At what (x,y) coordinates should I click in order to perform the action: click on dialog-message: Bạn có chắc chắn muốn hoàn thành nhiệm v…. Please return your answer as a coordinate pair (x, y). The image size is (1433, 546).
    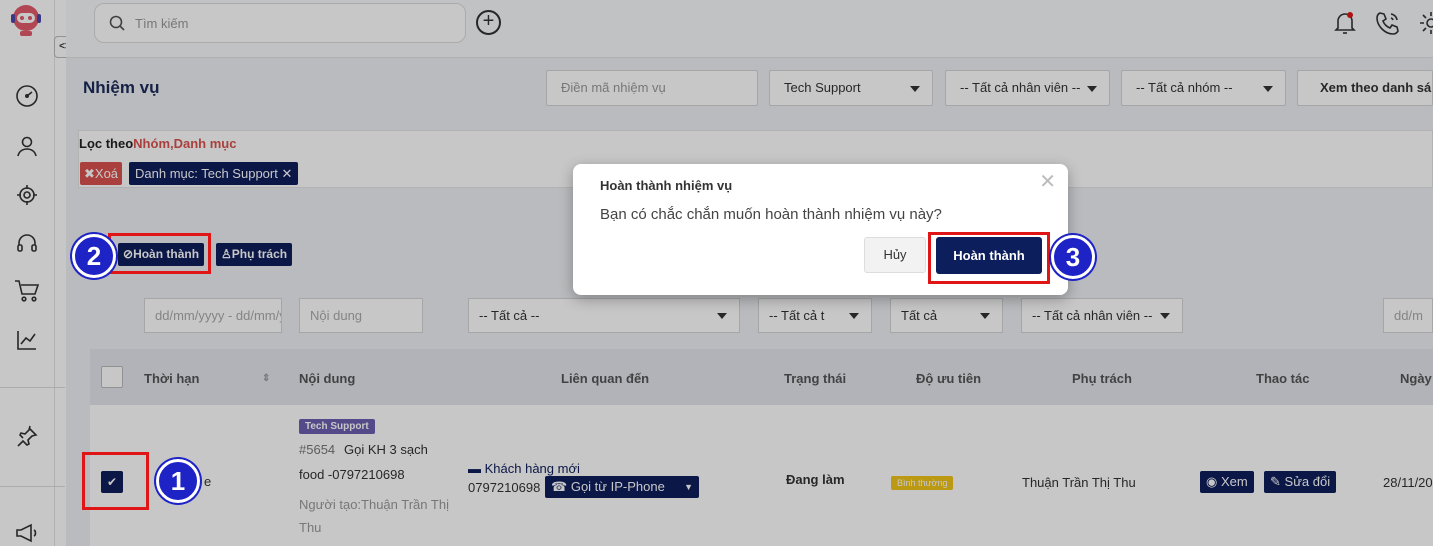
    Looking at the image, I should click on (771, 214).